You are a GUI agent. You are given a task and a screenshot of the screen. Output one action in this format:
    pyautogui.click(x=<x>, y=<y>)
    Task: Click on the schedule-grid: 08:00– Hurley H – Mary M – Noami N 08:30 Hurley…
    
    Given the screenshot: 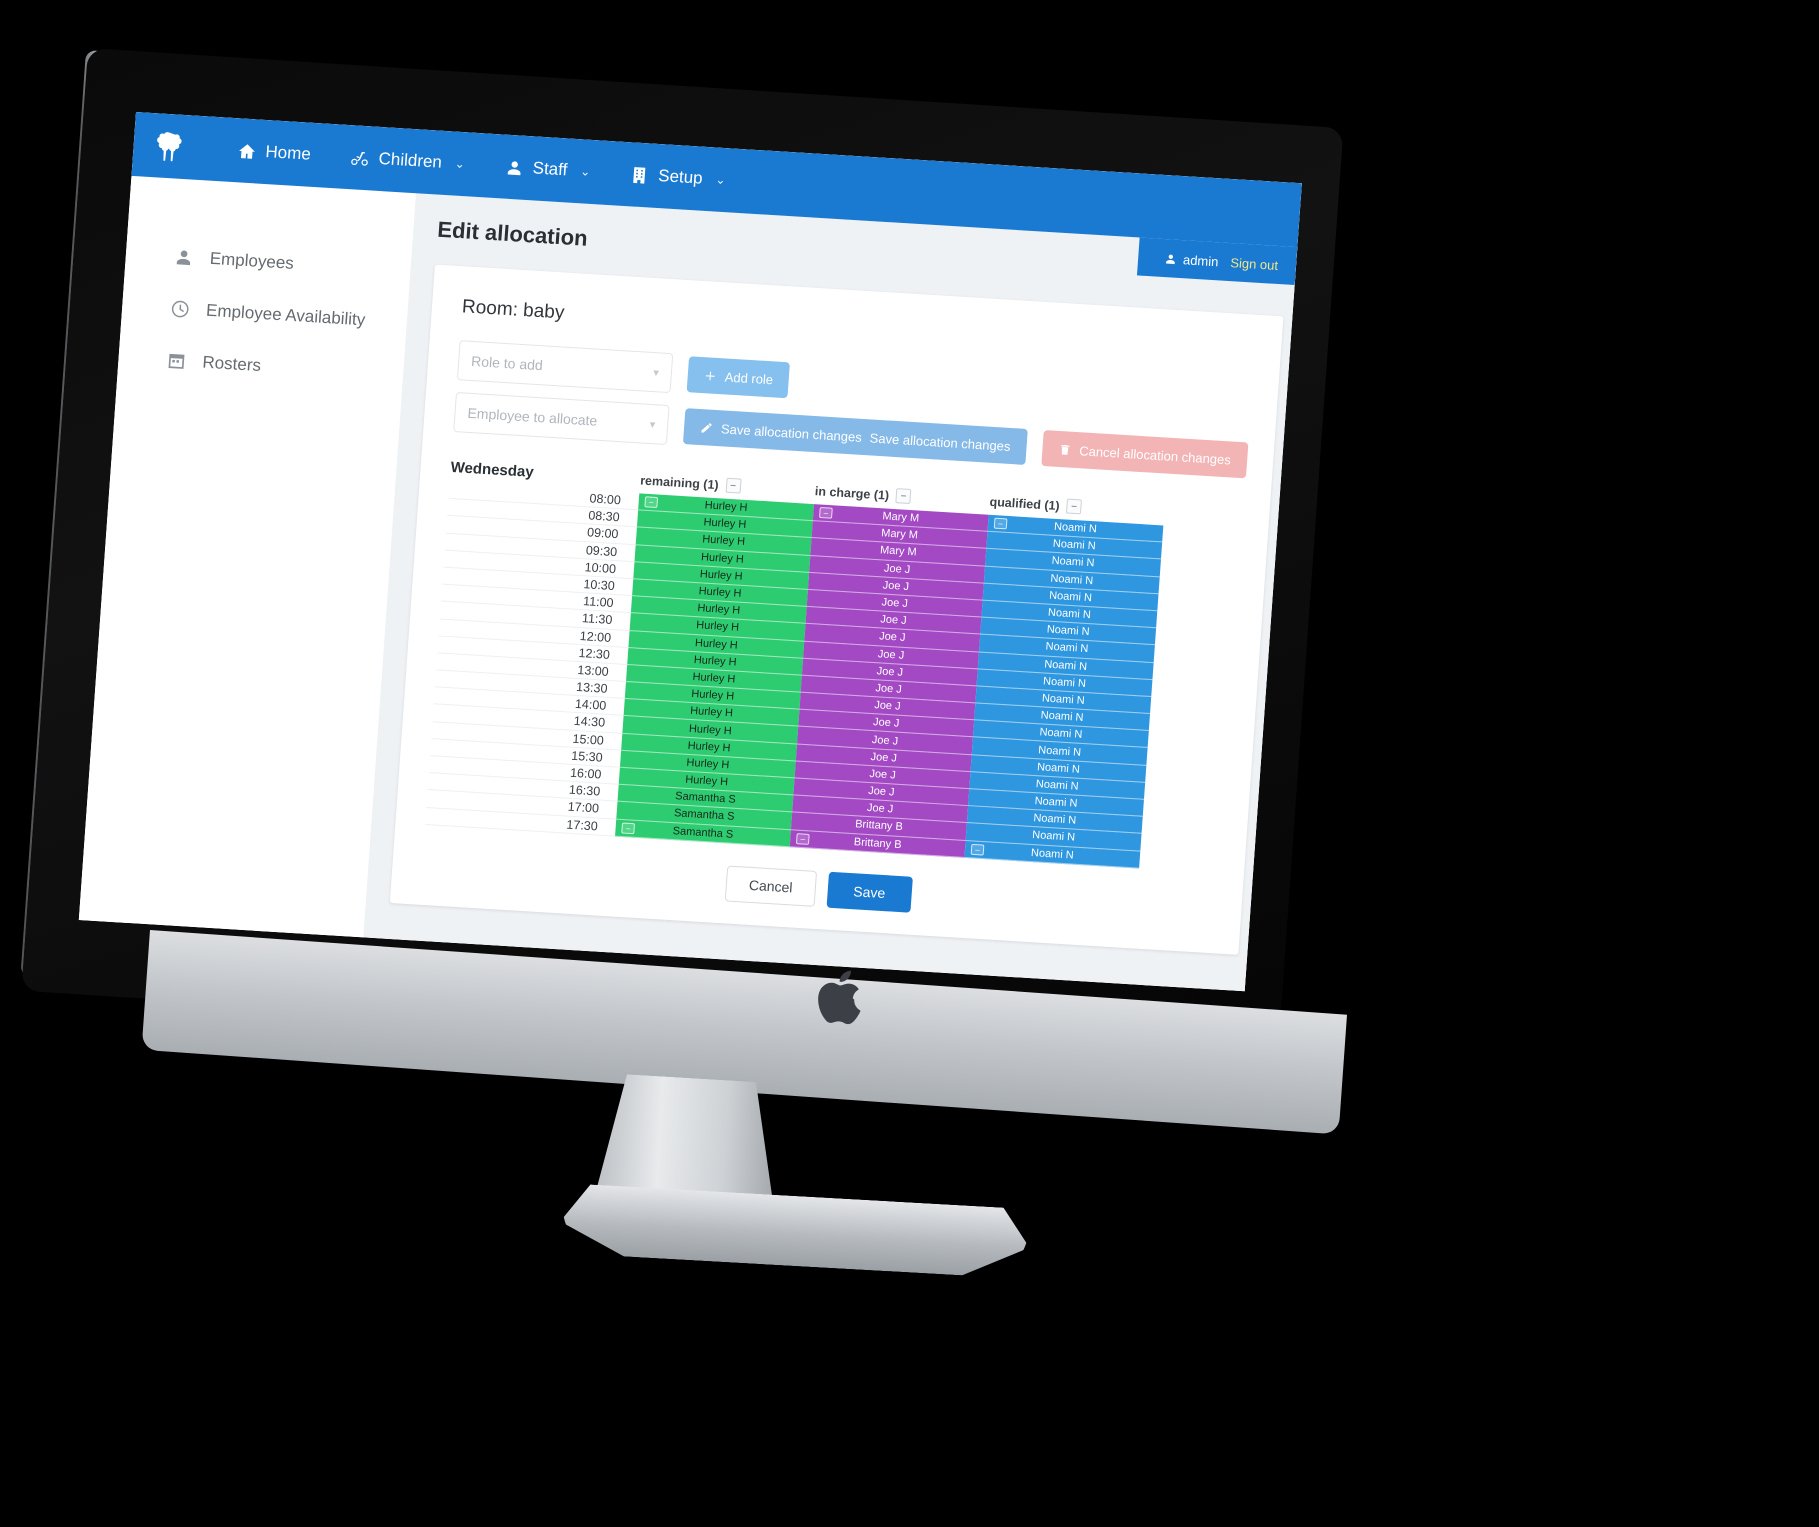 What is the action you would take?
    pyautogui.click(x=833, y=677)
    